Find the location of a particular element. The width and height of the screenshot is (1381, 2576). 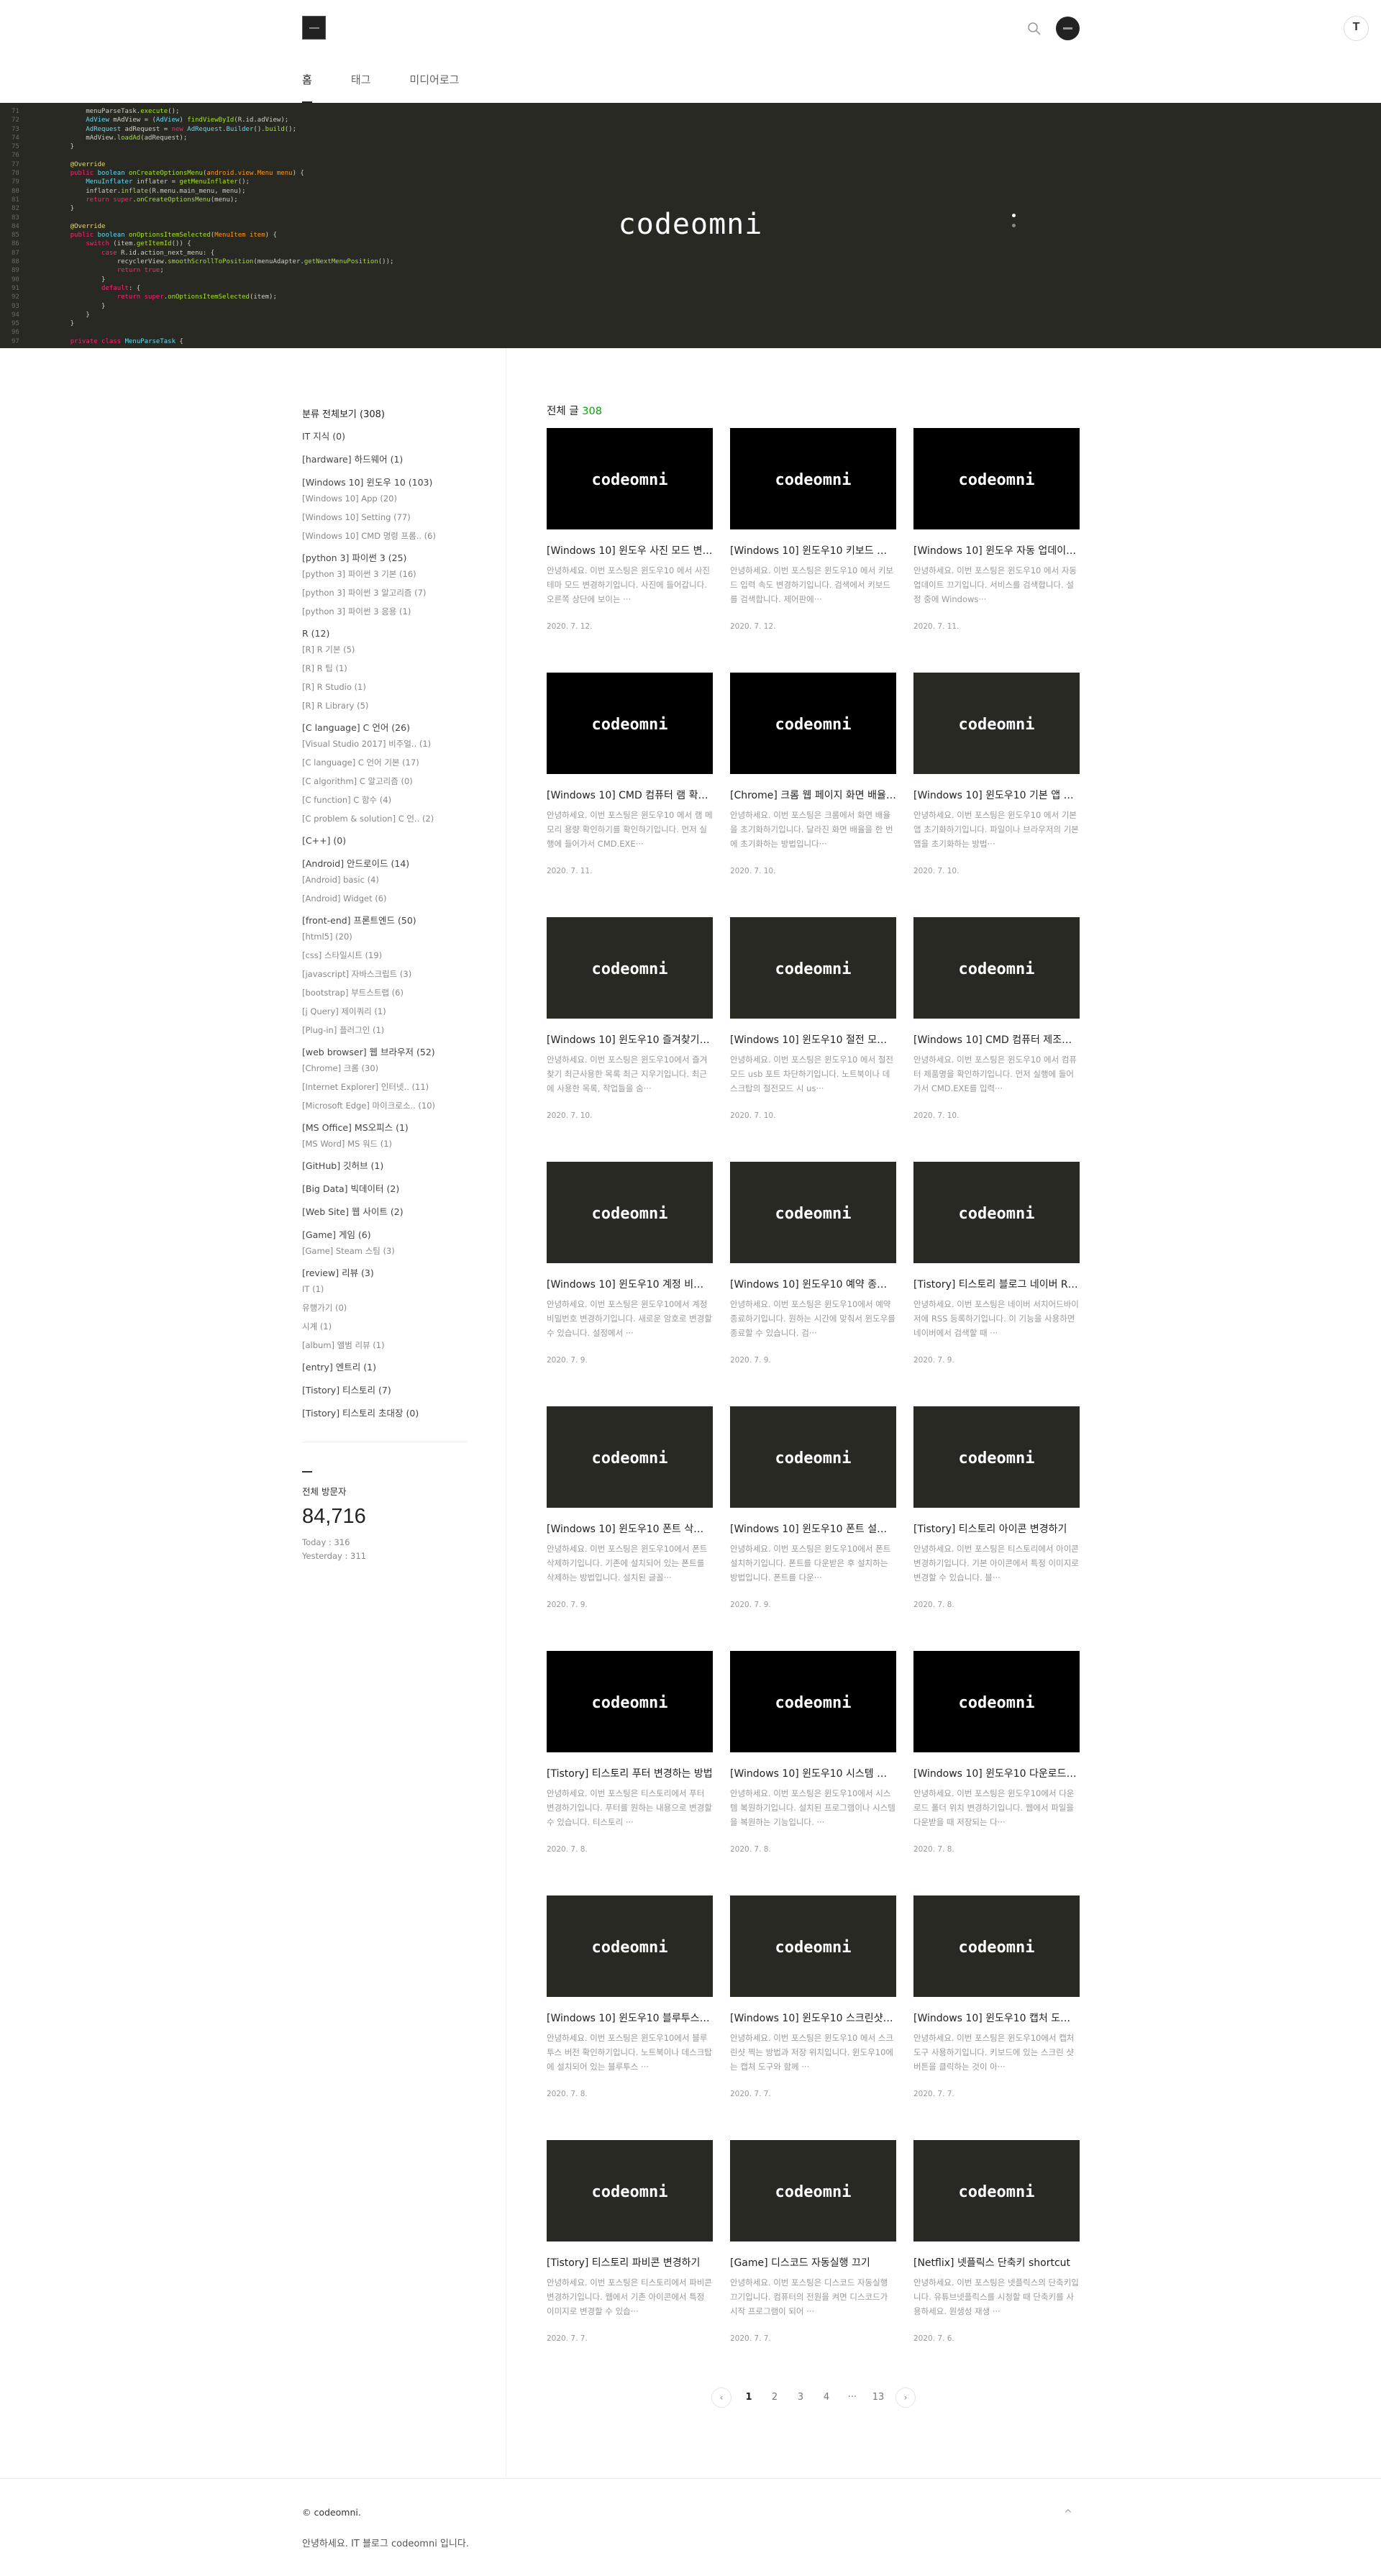

subcategory-item: 시계 (1) is located at coordinates (385, 1326).